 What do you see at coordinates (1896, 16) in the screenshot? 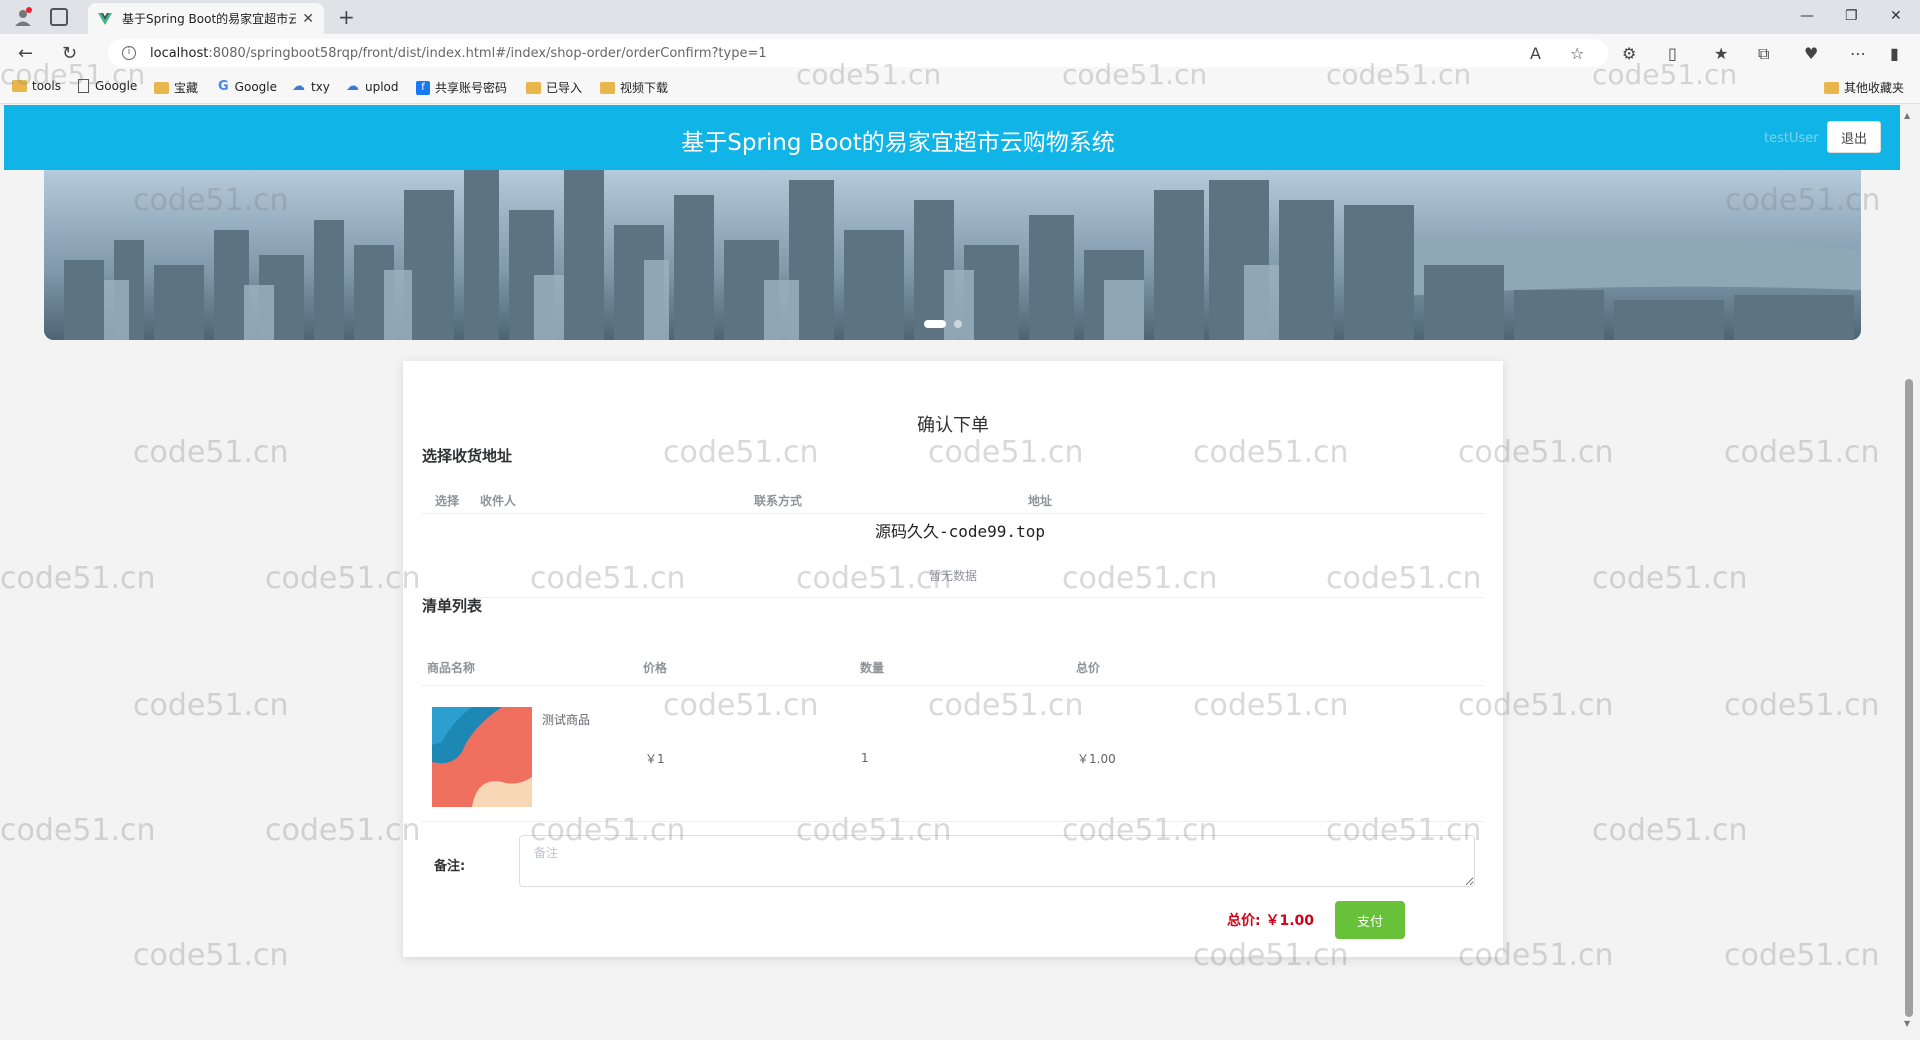
I see `close-window-icon: ✕` at bounding box center [1896, 16].